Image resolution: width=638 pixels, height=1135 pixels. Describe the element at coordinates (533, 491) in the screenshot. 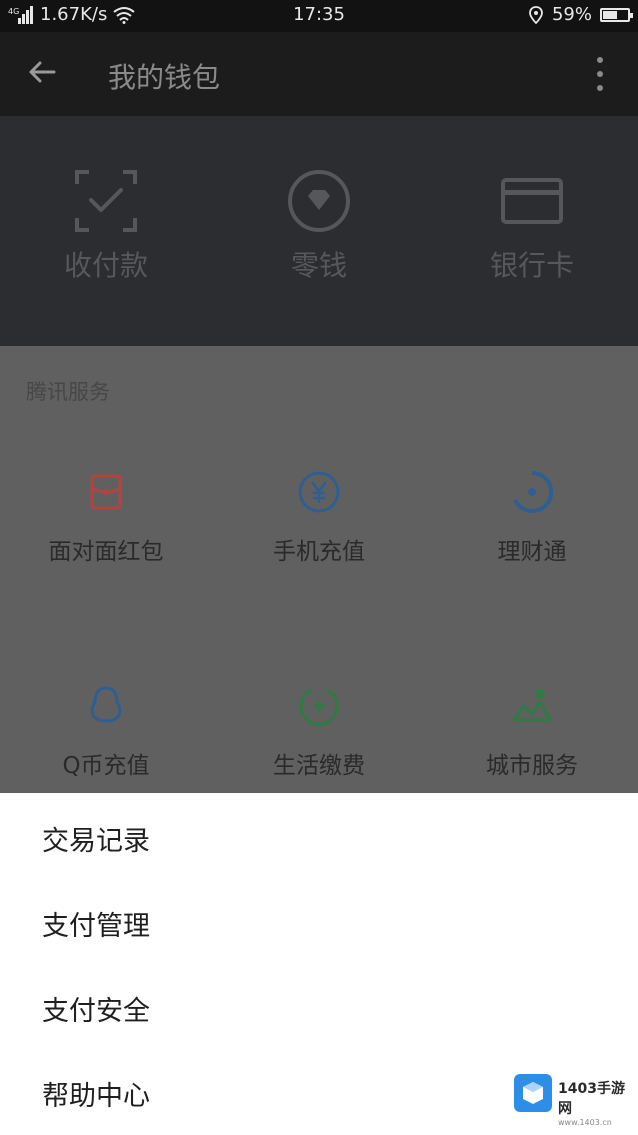

I see `finance-icon` at that location.